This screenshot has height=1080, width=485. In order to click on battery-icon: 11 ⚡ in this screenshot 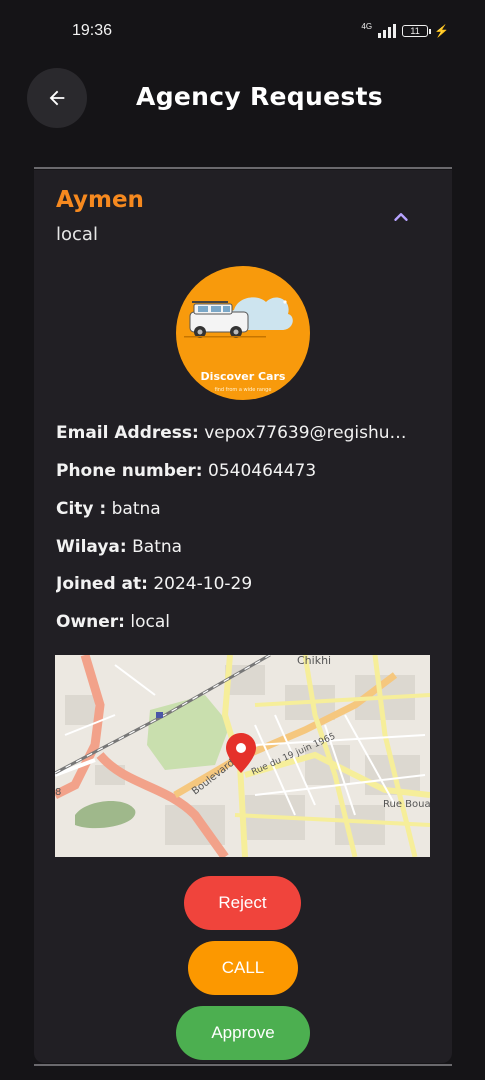, I will do `click(425, 31)`.